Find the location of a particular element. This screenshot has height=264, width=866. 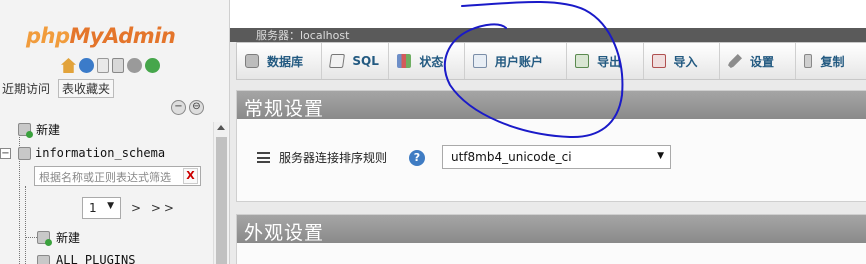

collapse-all-button: − is located at coordinates (178, 107).